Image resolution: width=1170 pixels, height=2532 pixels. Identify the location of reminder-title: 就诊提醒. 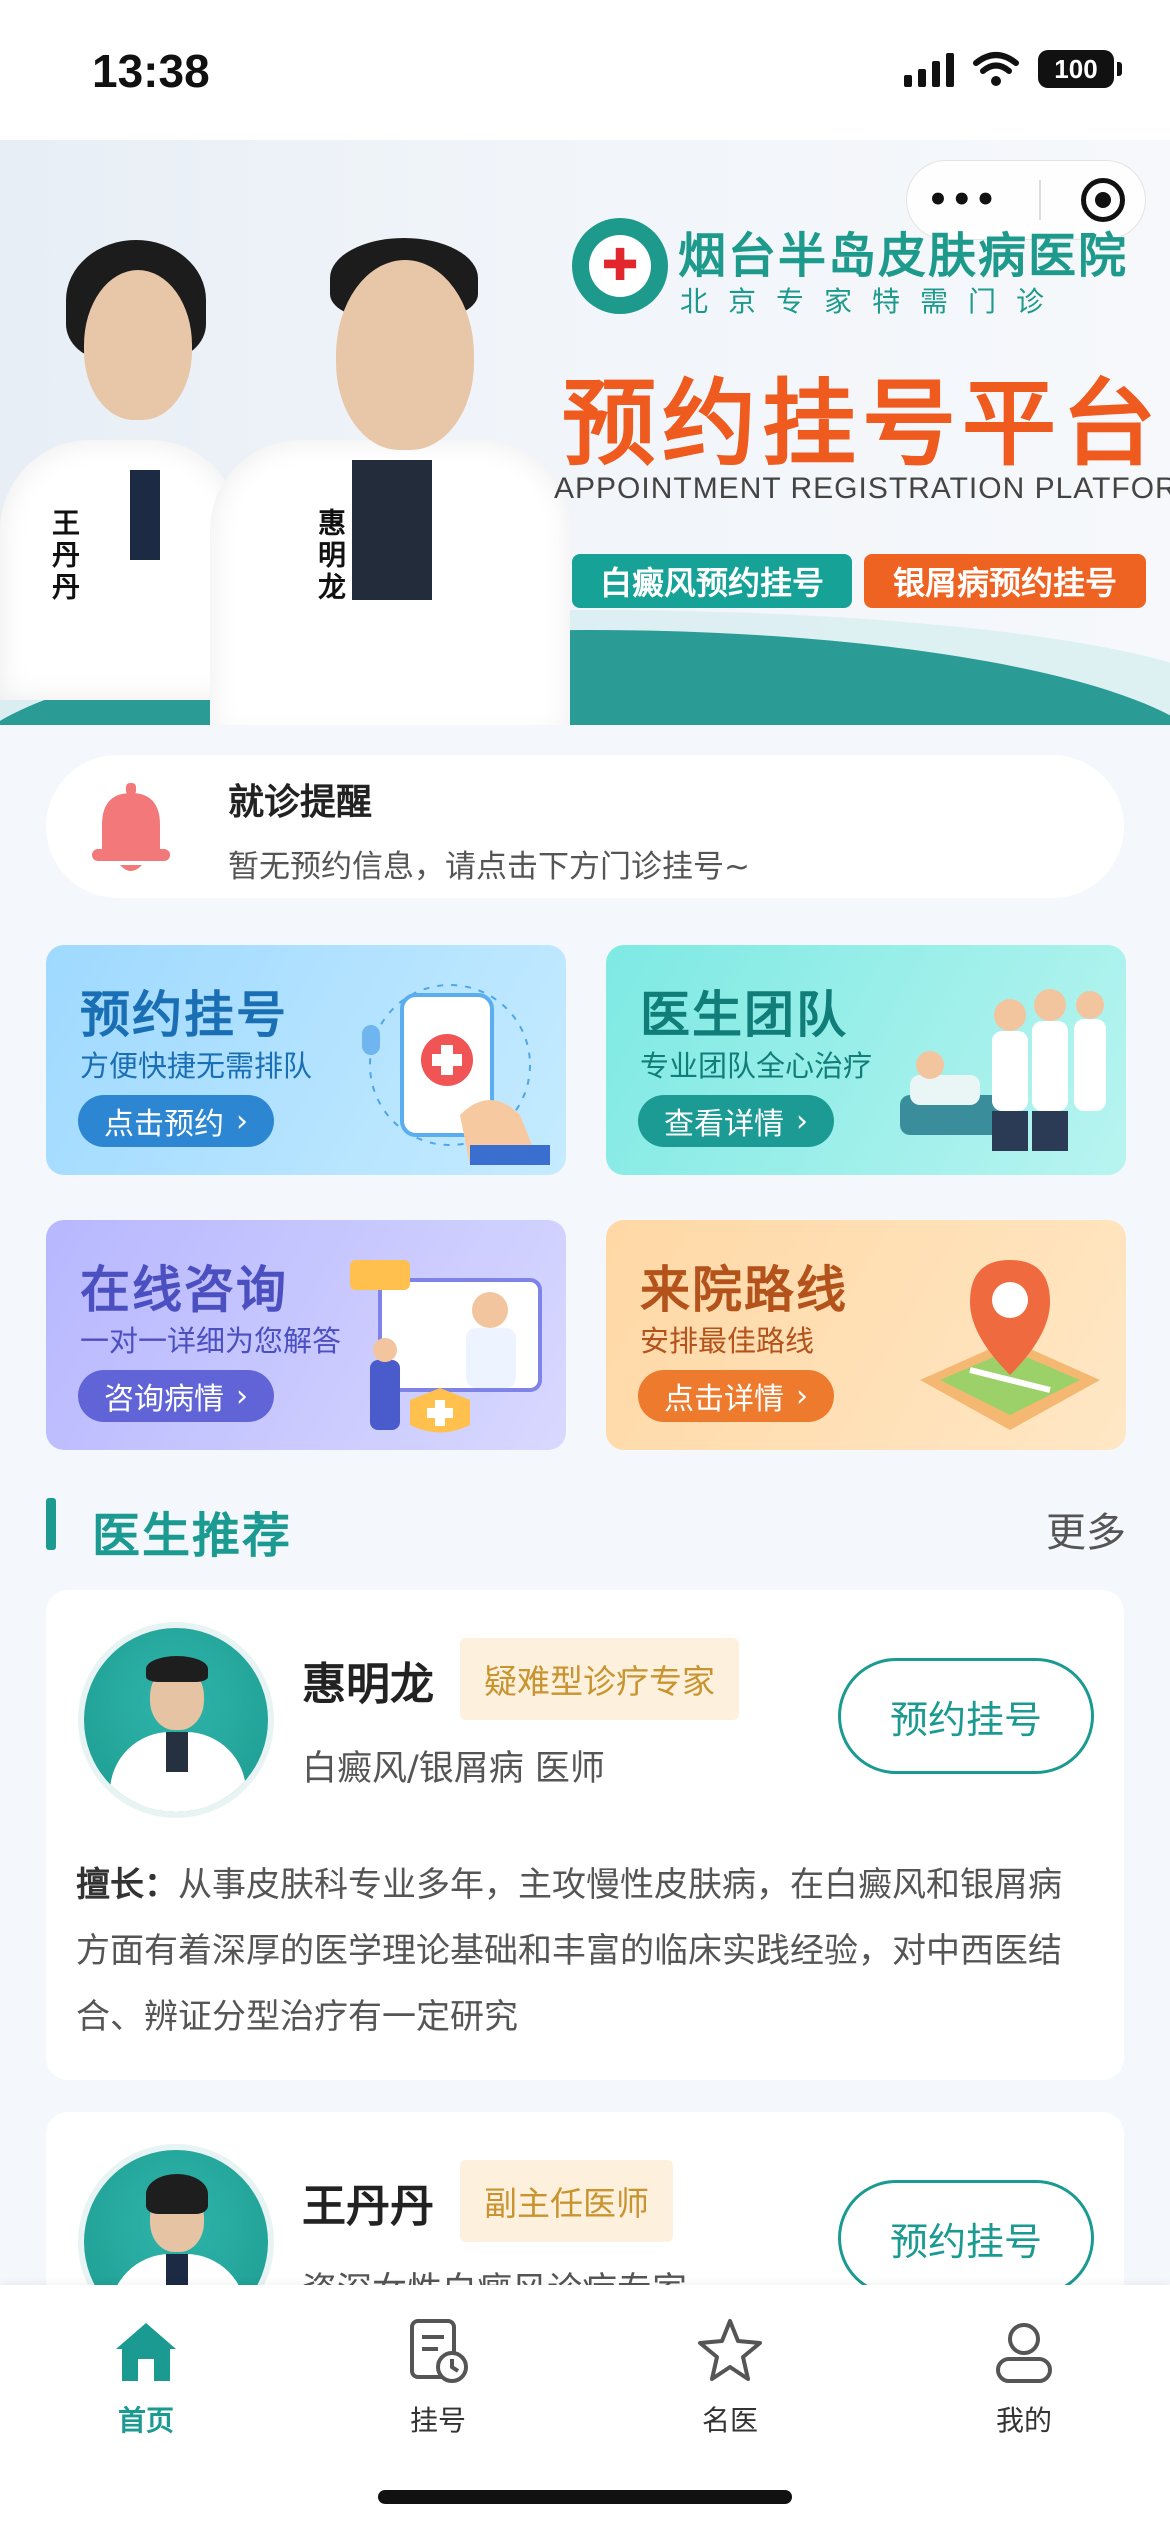
(300, 802).